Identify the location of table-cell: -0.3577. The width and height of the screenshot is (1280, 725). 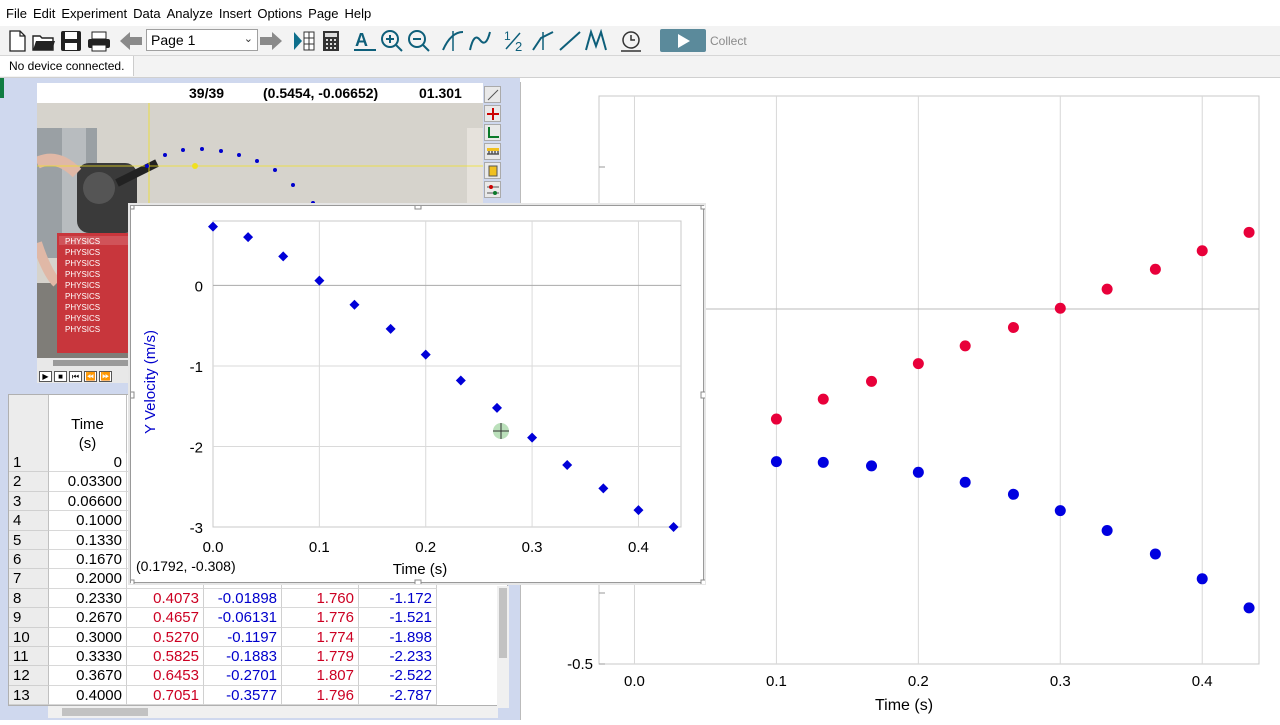
(243, 695).